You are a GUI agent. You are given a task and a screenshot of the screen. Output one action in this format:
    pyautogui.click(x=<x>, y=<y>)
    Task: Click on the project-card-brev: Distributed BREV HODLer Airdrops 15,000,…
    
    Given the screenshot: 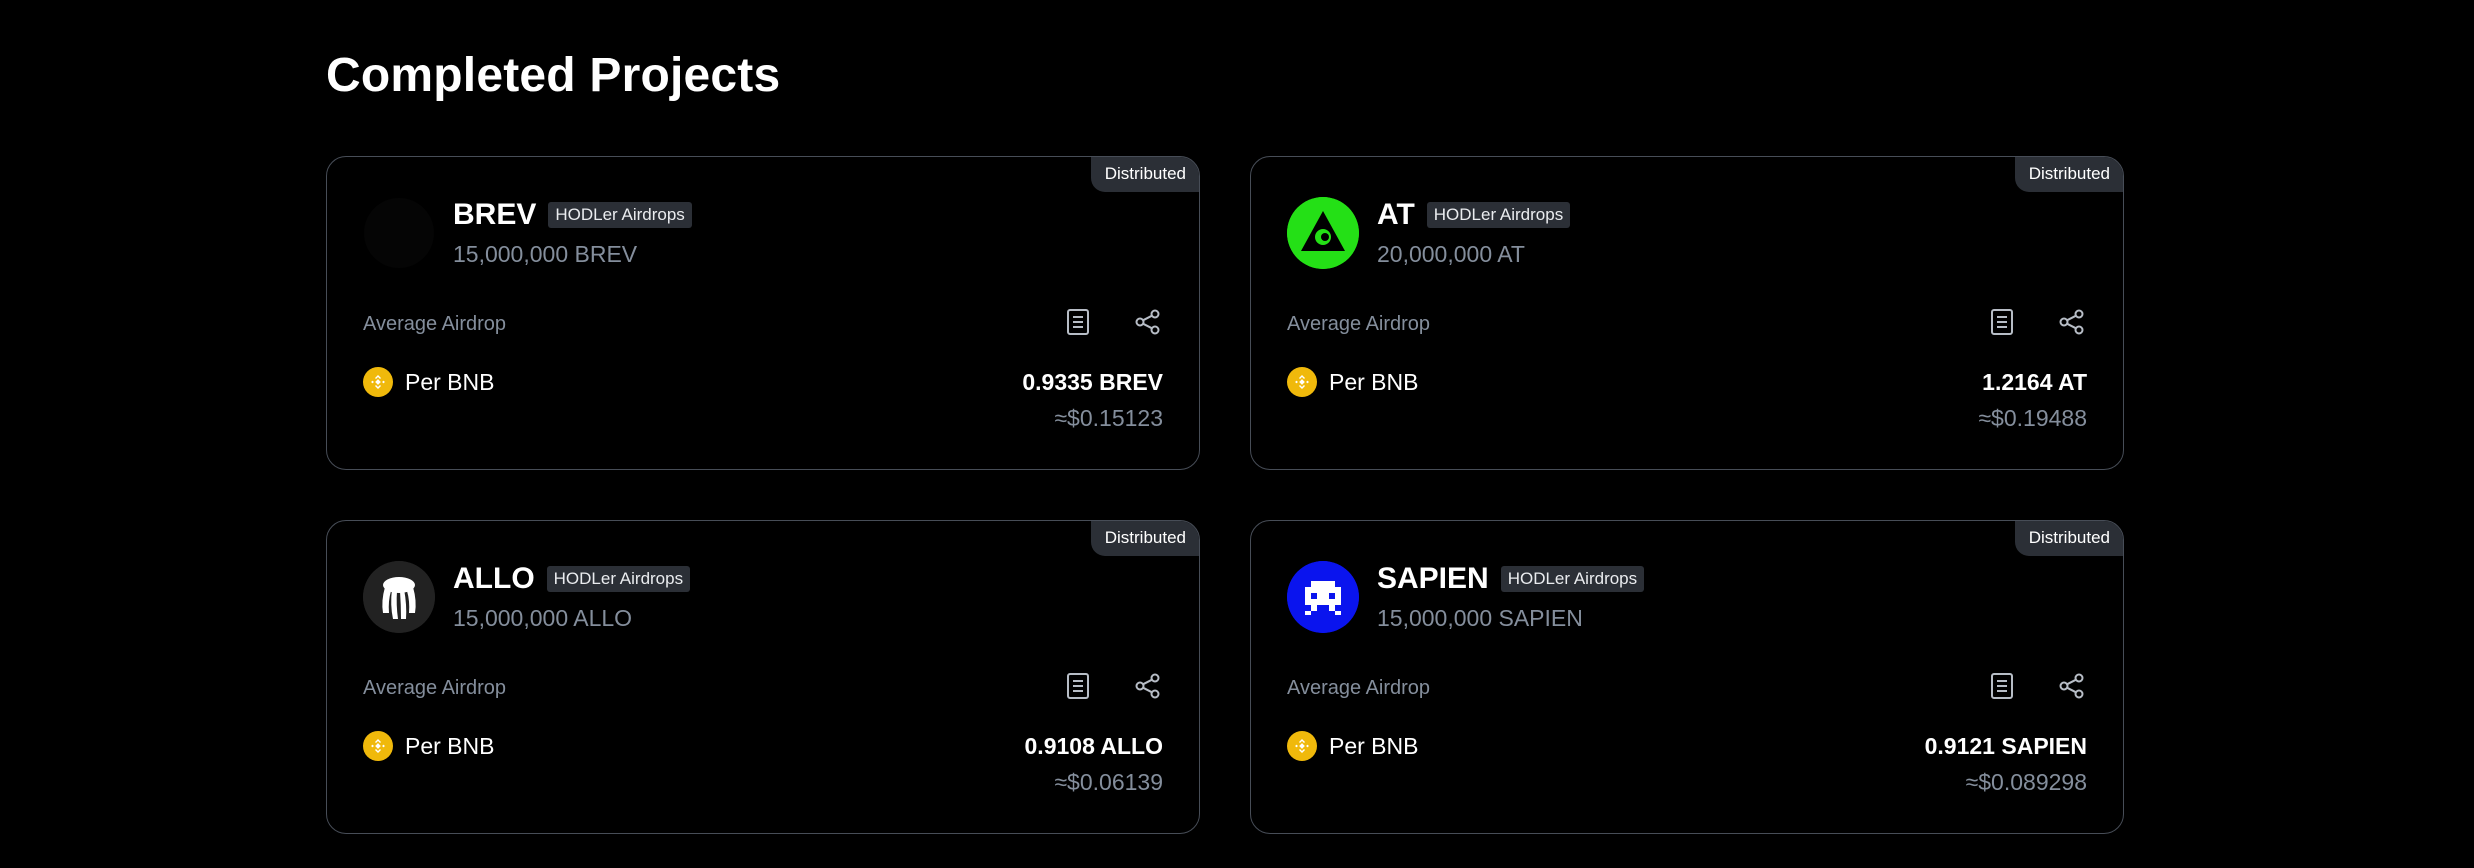 What is the action you would take?
    pyautogui.click(x=763, y=313)
    